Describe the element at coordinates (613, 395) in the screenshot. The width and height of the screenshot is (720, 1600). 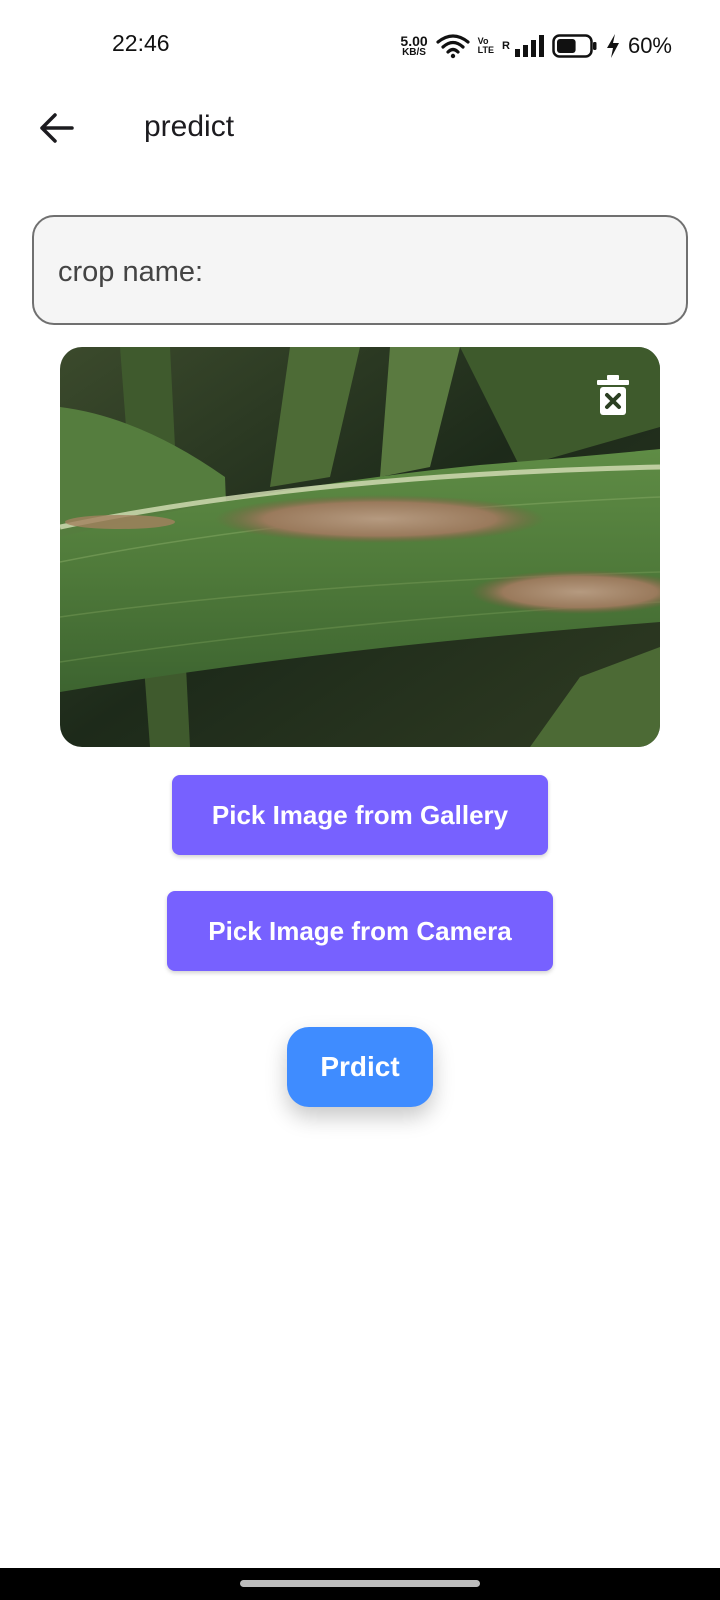
I see `trash-icon` at that location.